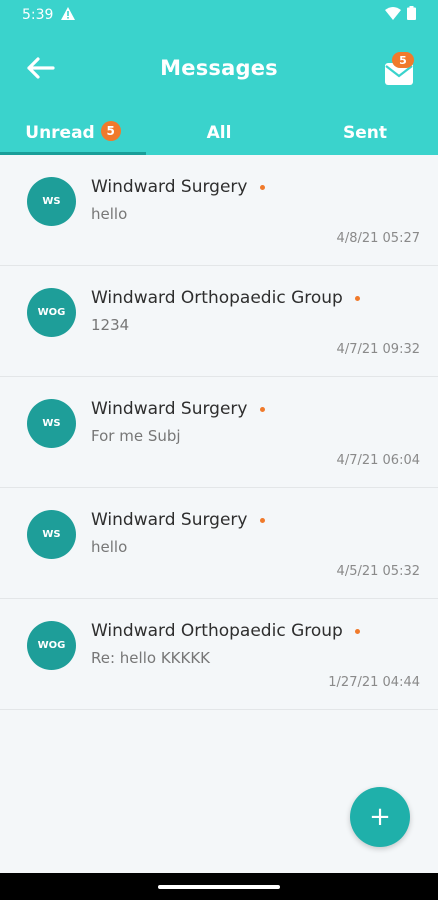 The image size is (438, 900). I want to click on compose-button: +, so click(380, 817).